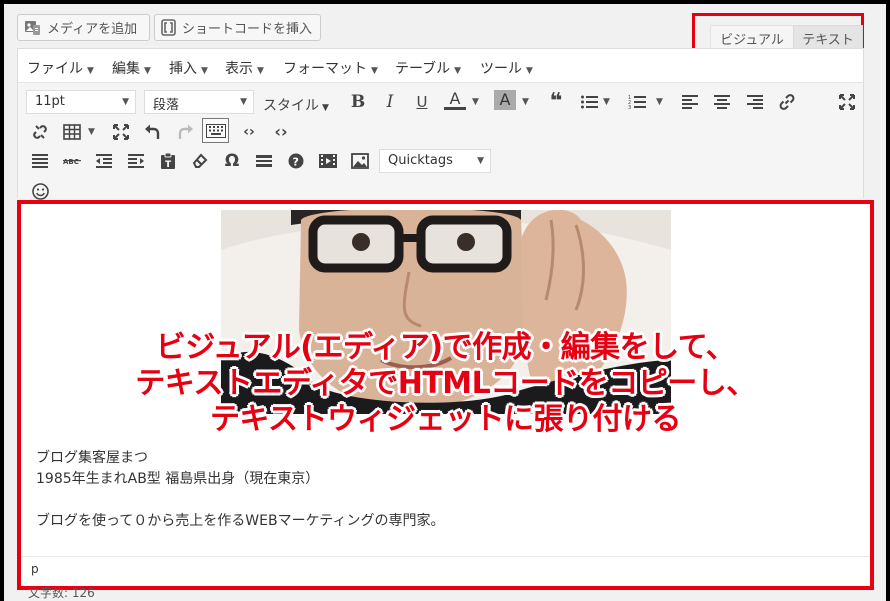 This screenshot has height=601, width=890. What do you see at coordinates (264, 161) in the screenshot?
I see `horizontal-line-icon` at bounding box center [264, 161].